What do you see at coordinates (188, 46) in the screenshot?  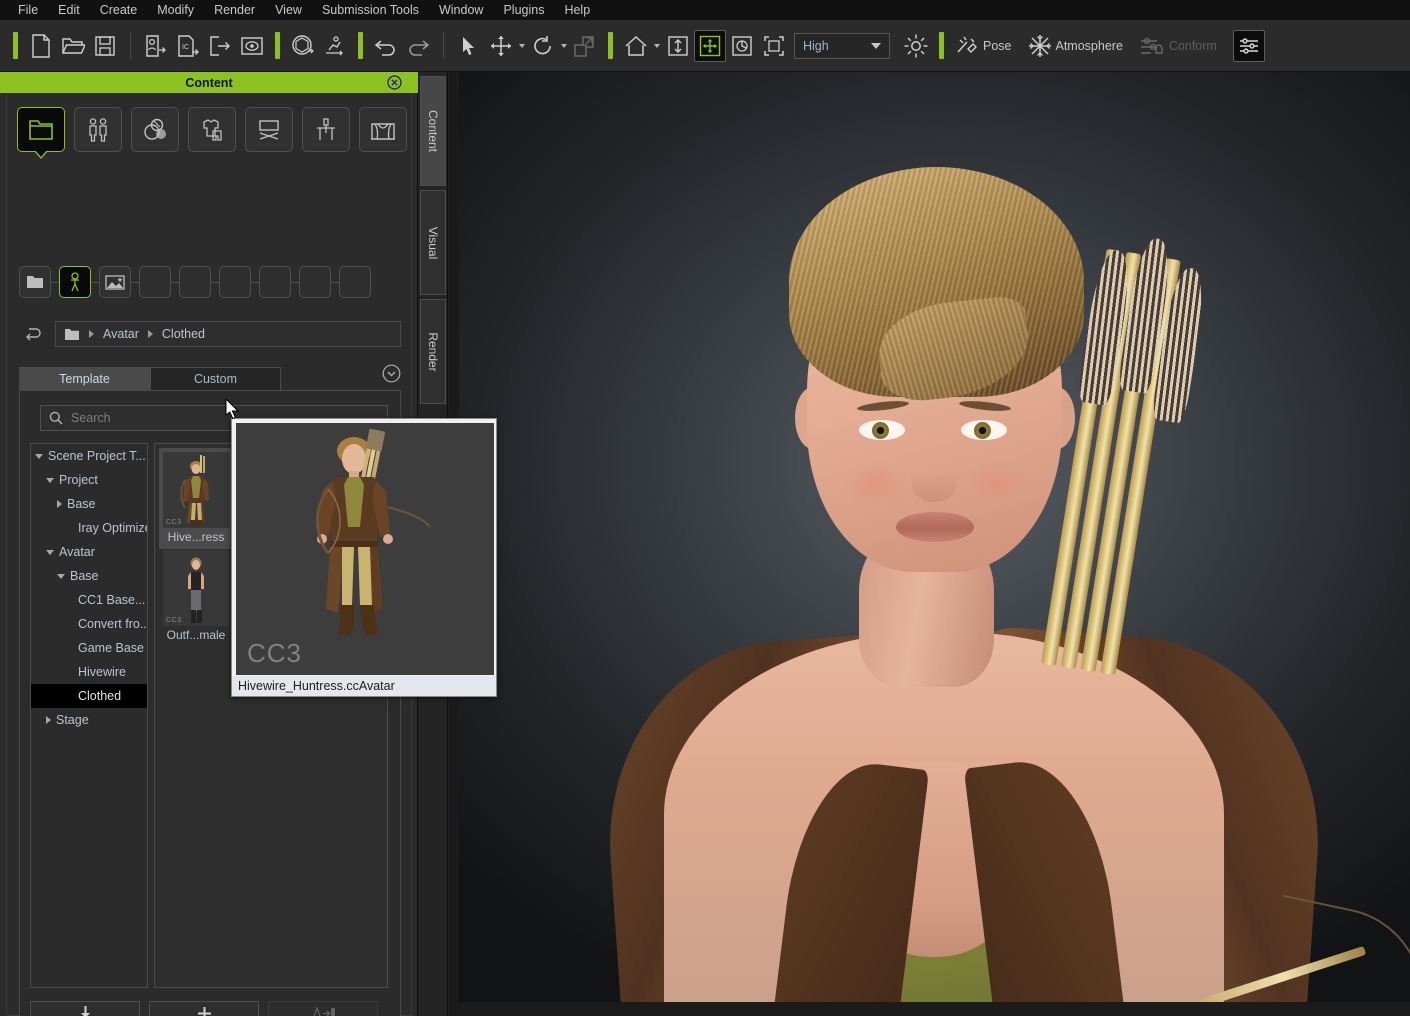 I see `import-object-icon: IC` at bounding box center [188, 46].